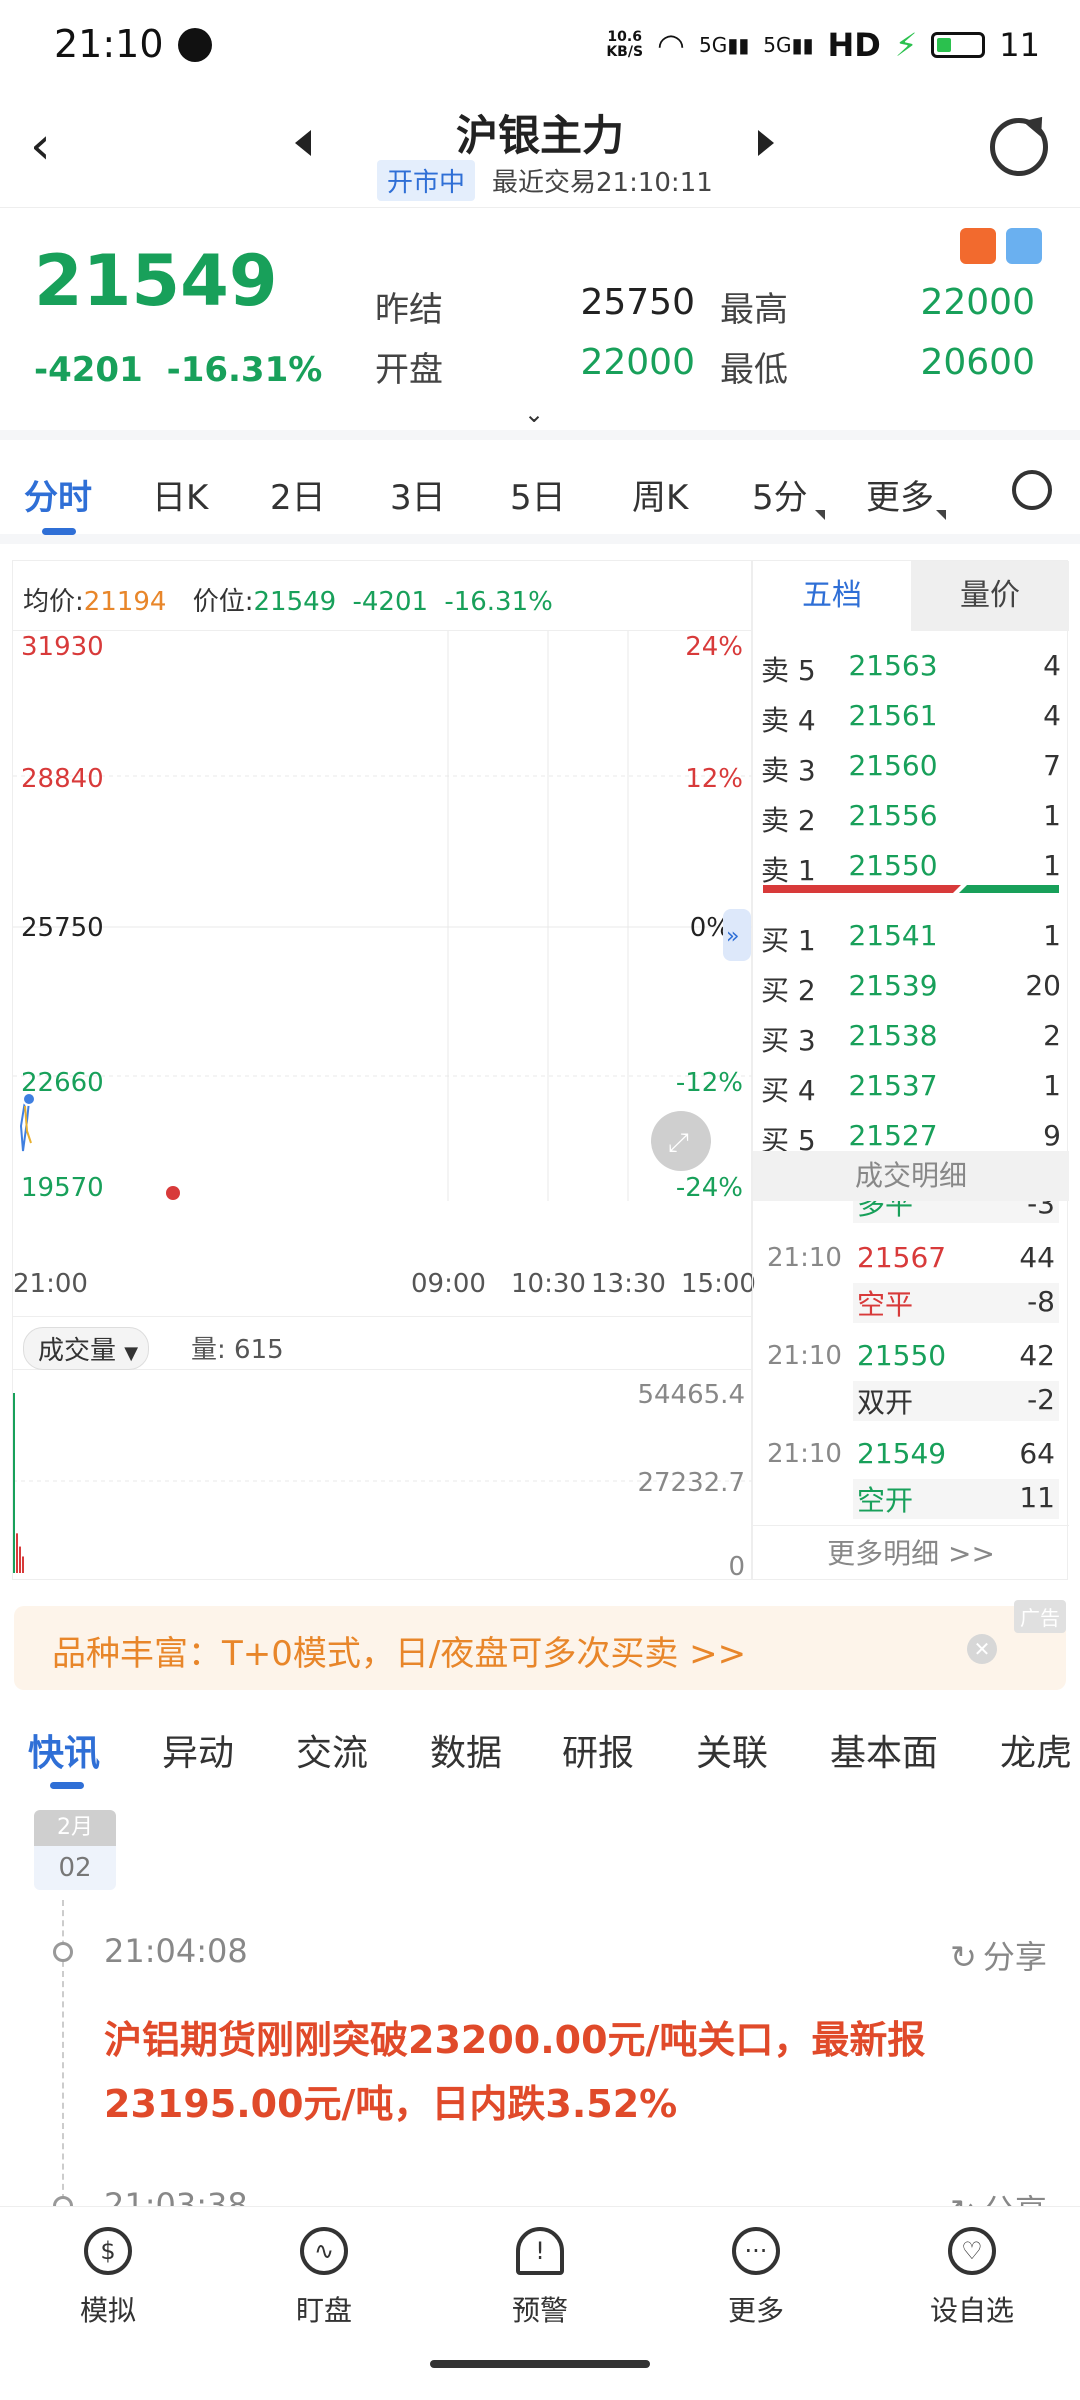  What do you see at coordinates (978, 246) in the screenshot?
I see `news-icon` at bounding box center [978, 246].